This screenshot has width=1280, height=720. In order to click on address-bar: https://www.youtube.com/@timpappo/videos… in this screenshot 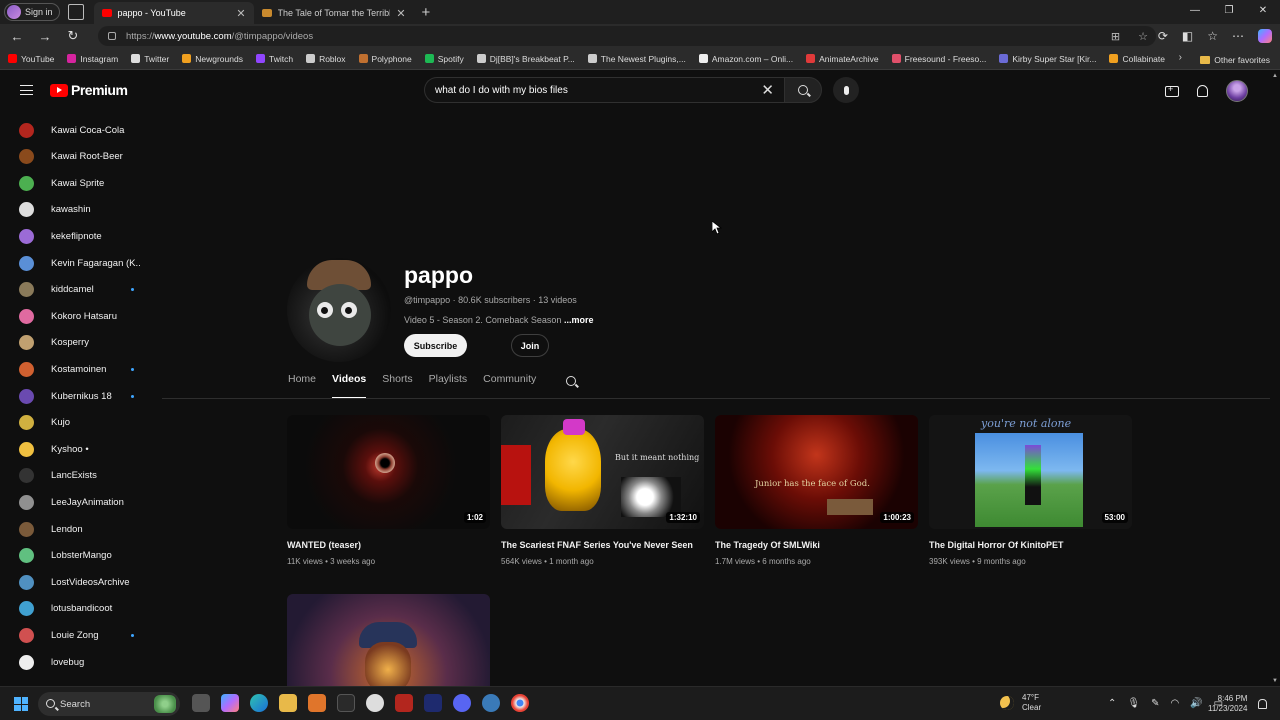, I will do `click(627, 36)`.